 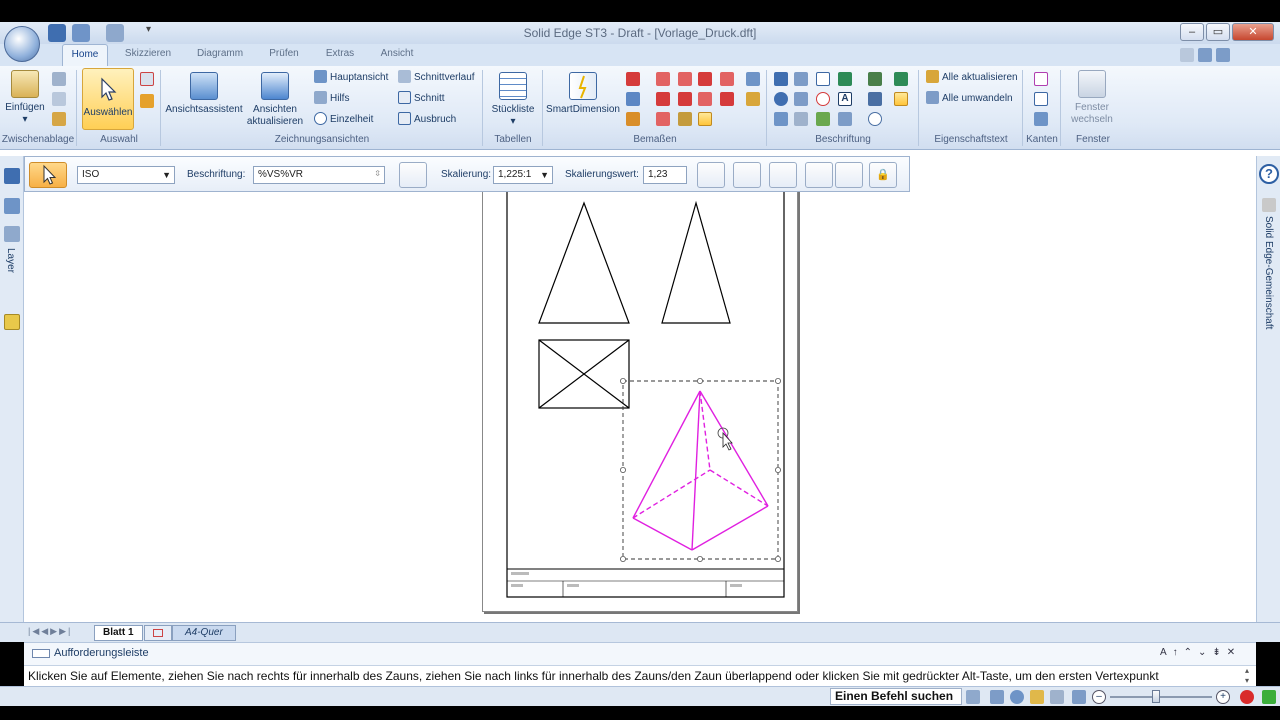 I want to click on caption-format-button, so click(x=413, y=175).